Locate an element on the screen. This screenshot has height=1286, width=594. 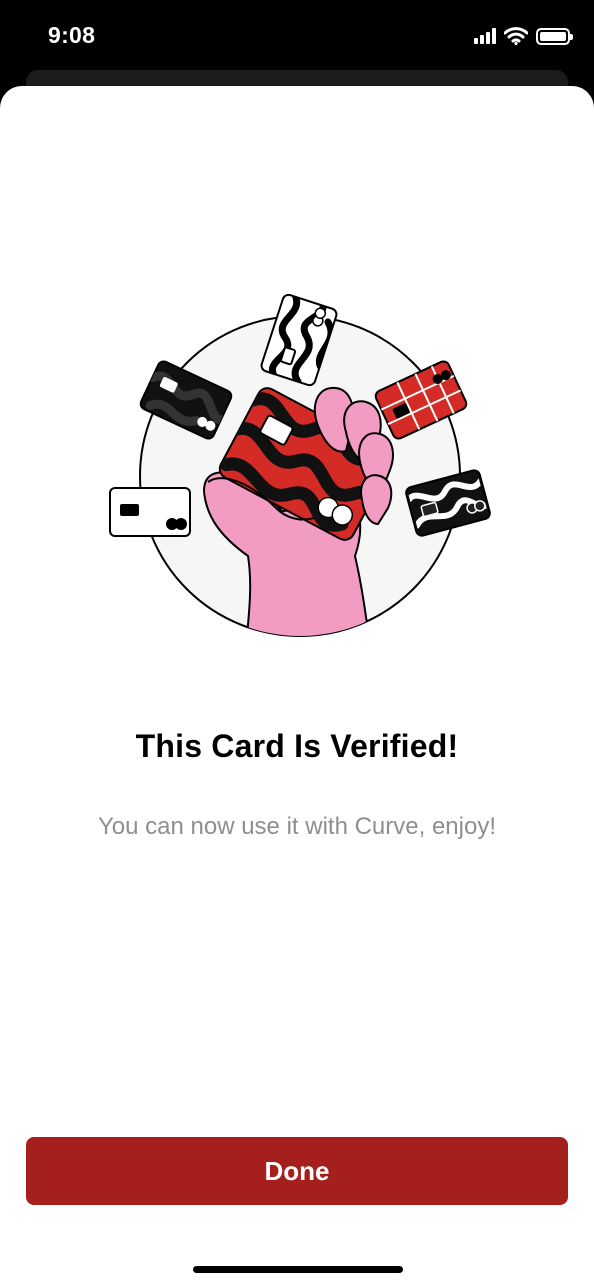
battery-icon is located at coordinates (554, 36).